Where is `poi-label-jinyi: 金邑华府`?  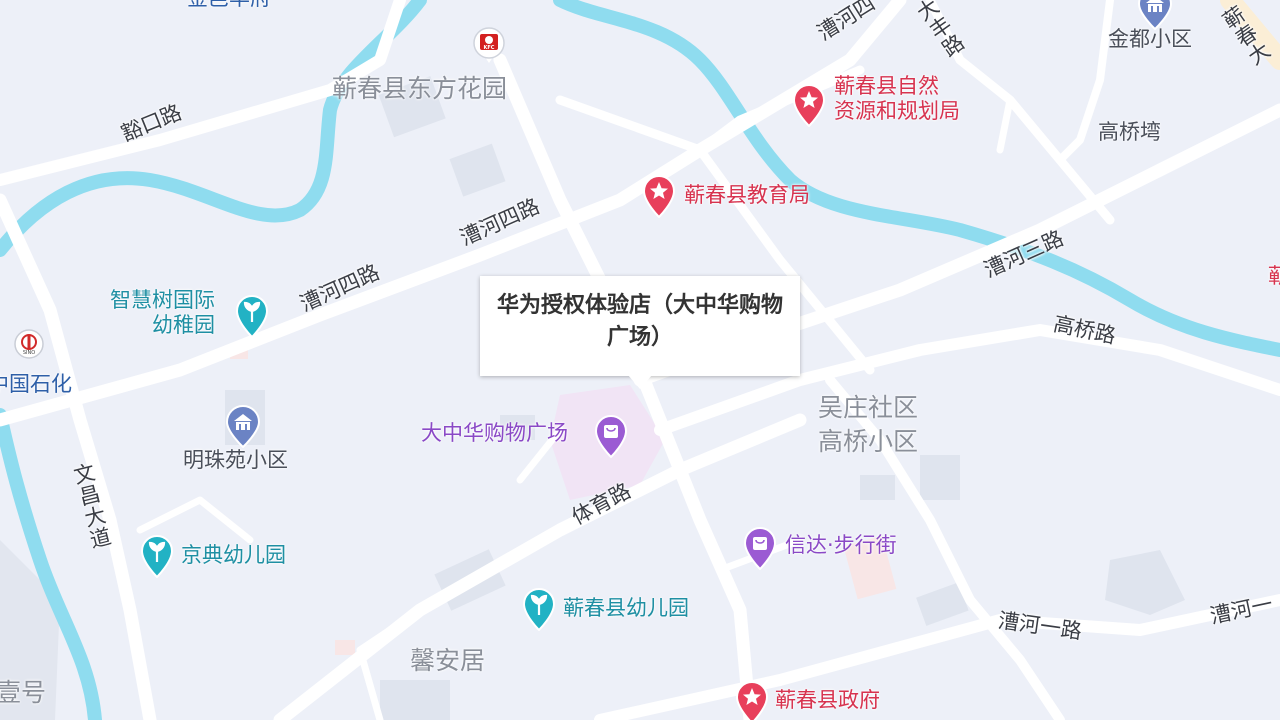 poi-label-jinyi: 金邑华府 is located at coordinates (229, 4).